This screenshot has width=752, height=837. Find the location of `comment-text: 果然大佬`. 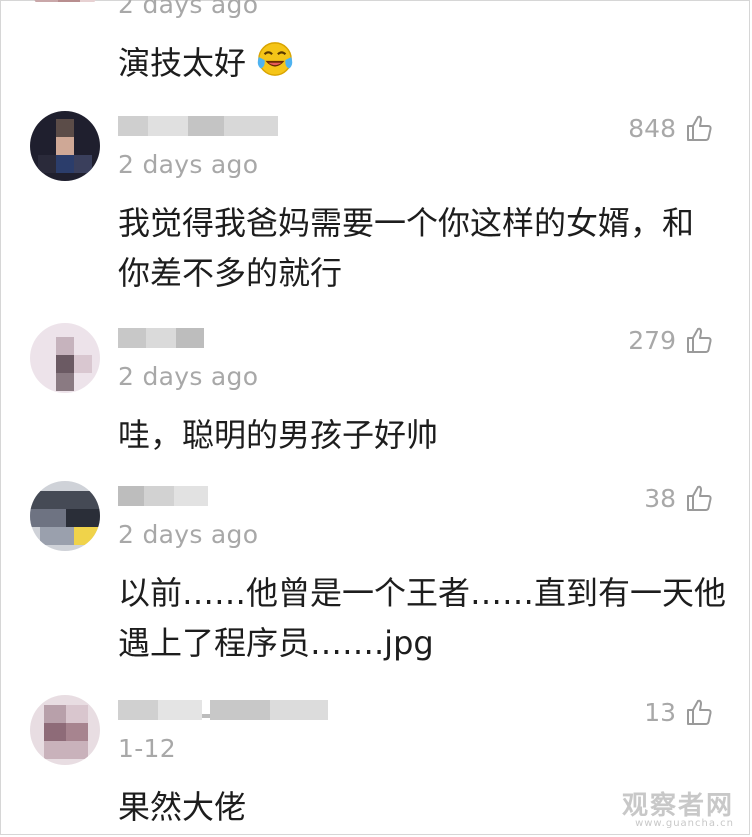

comment-text: 果然大佬 is located at coordinates (182, 807).